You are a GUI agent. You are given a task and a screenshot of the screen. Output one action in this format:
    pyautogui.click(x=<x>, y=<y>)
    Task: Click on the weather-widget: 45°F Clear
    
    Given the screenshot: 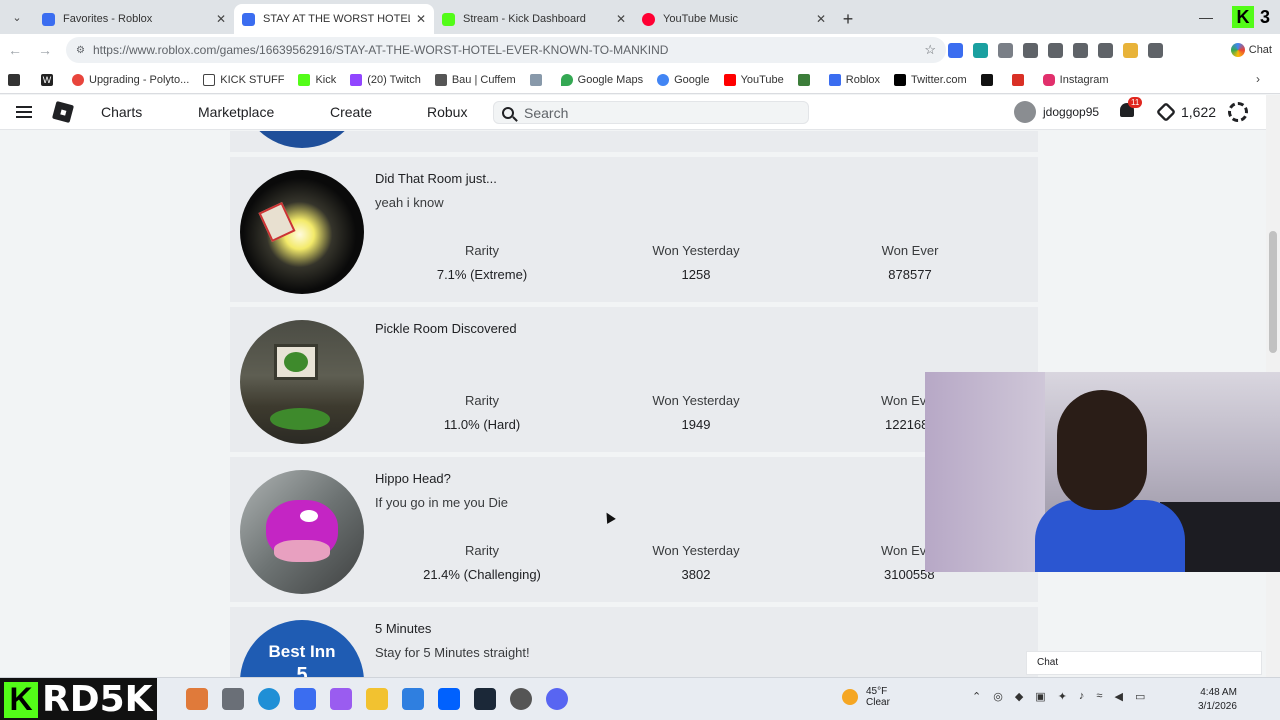 What is the action you would take?
    pyautogui.click(x=866, y=697)
    